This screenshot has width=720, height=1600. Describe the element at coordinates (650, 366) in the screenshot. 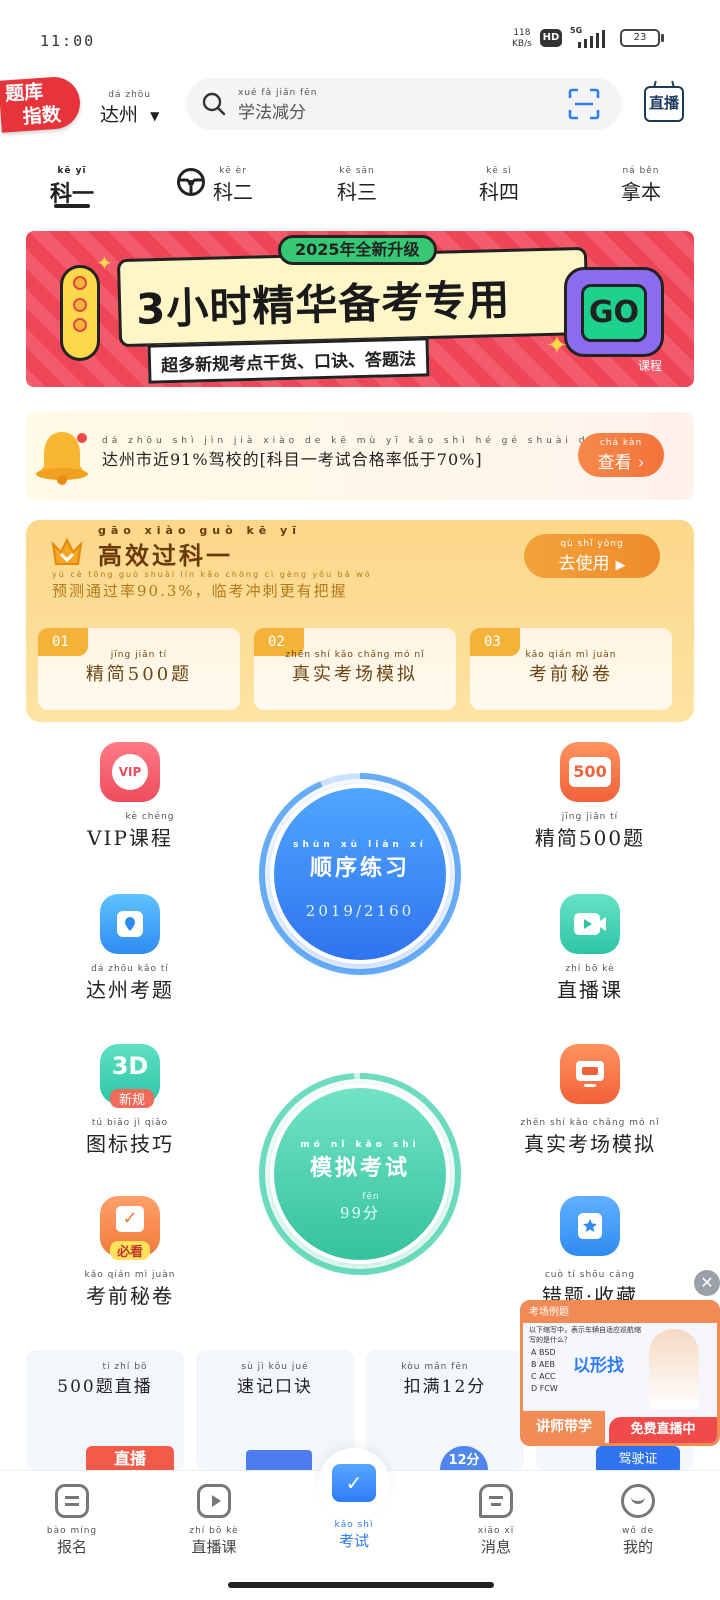

I see `course-tag: 课程` at that location.